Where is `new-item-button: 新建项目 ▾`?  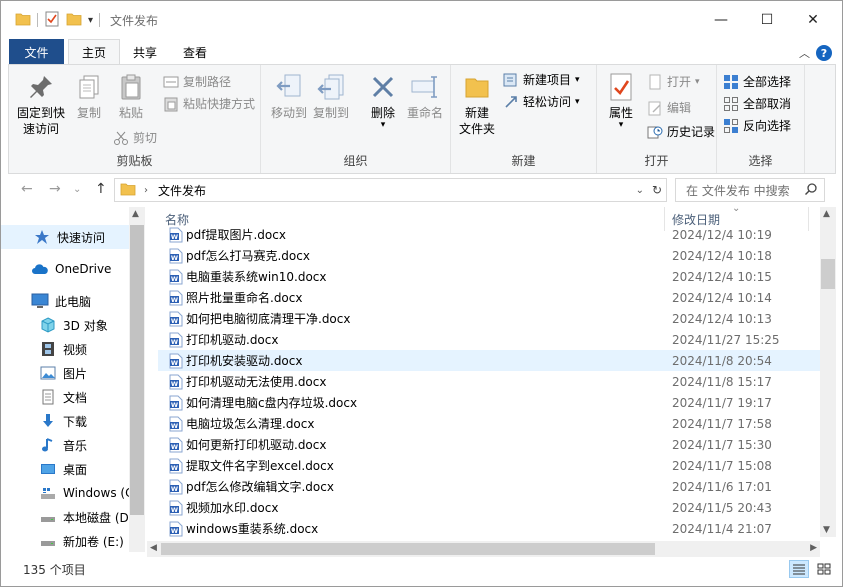
new-item-button: 新建项目 ▾ is located at coordinates (541, 79).